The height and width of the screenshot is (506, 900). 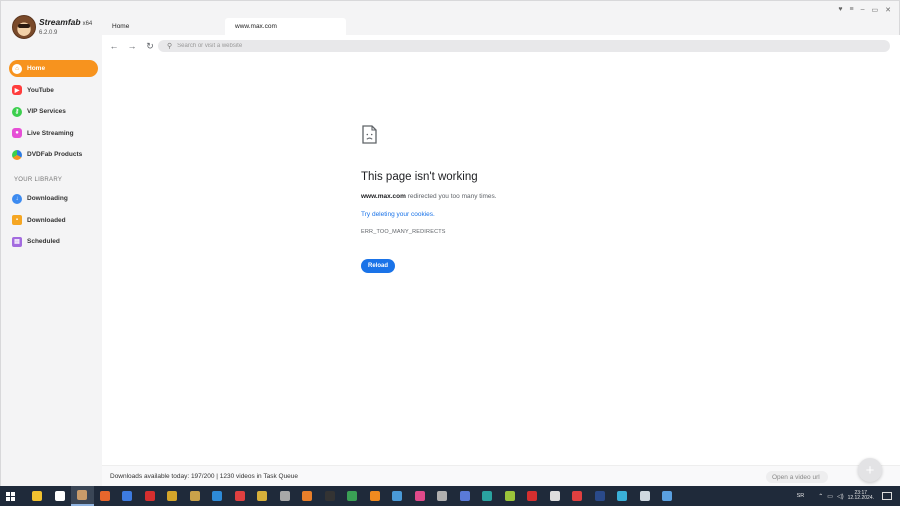 I want to click on app-icon-blue, so click(x=217, y=496).